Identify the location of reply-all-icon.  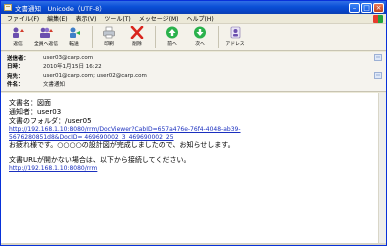
(46, 32).